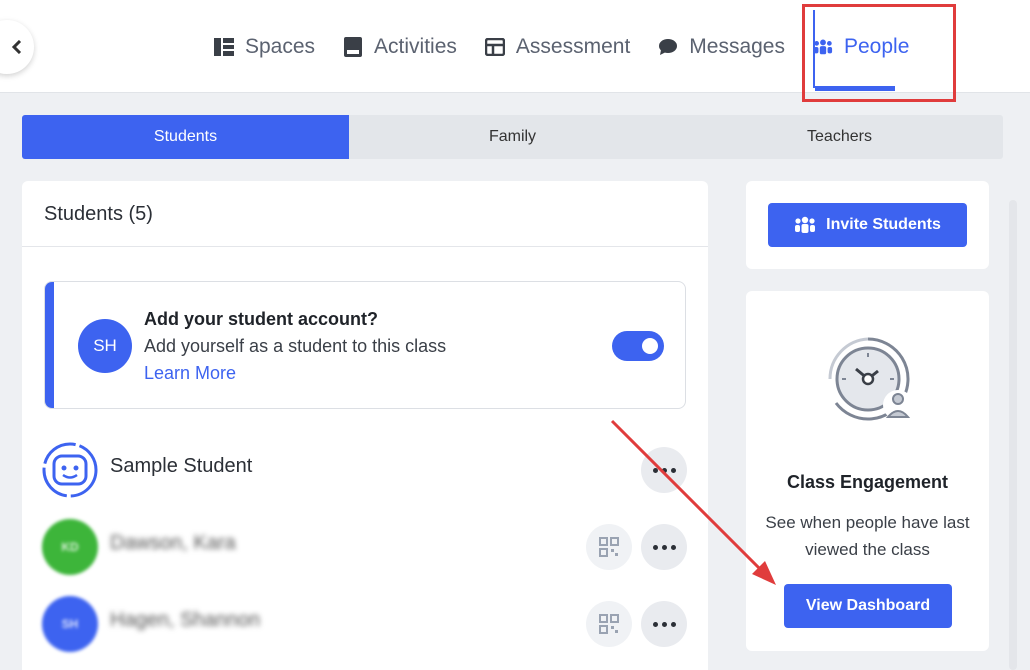 The image size is (1030, 670). I want to click on invite-students-button: Invite Students, so click(867, 225).